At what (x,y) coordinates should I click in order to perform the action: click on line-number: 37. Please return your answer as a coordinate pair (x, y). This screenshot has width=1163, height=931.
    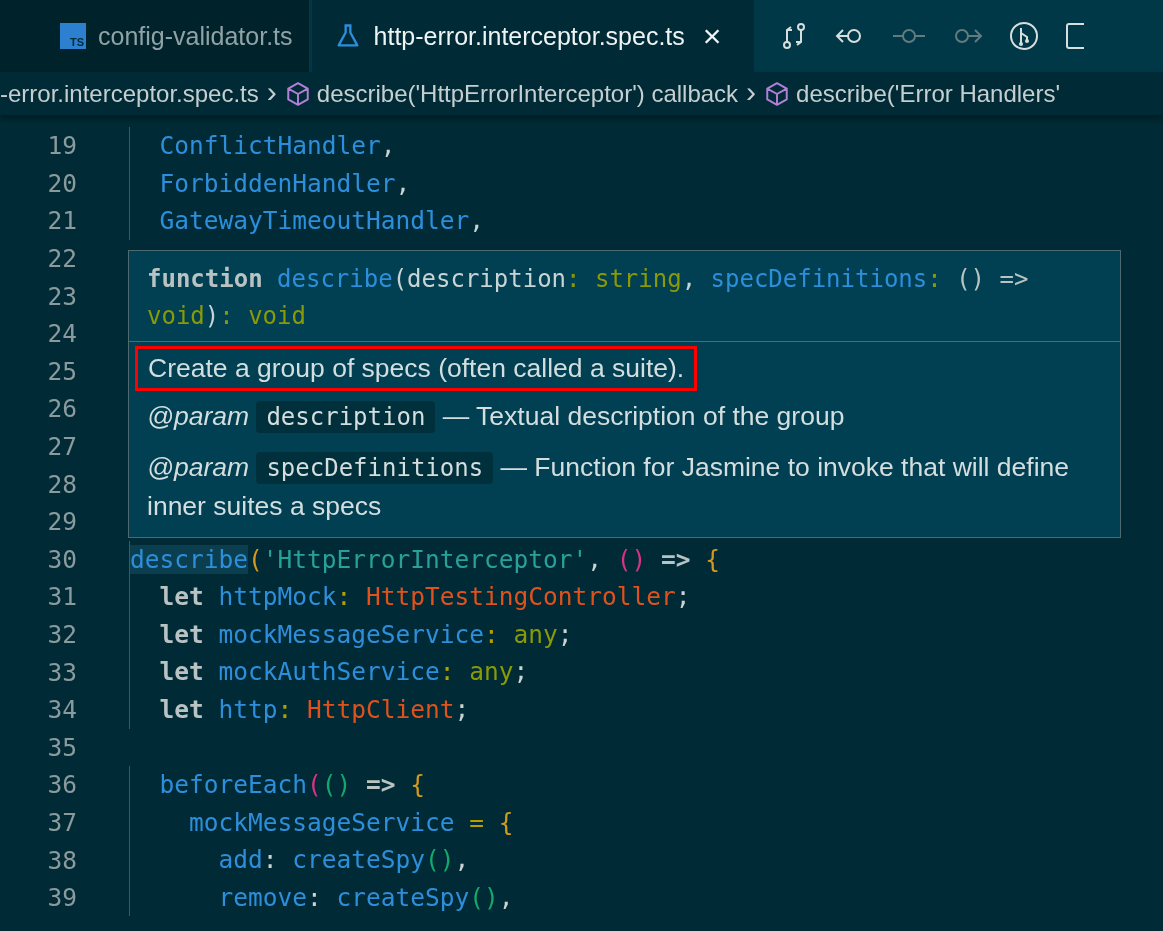
    Looking at the image, I should click on (61, 822).